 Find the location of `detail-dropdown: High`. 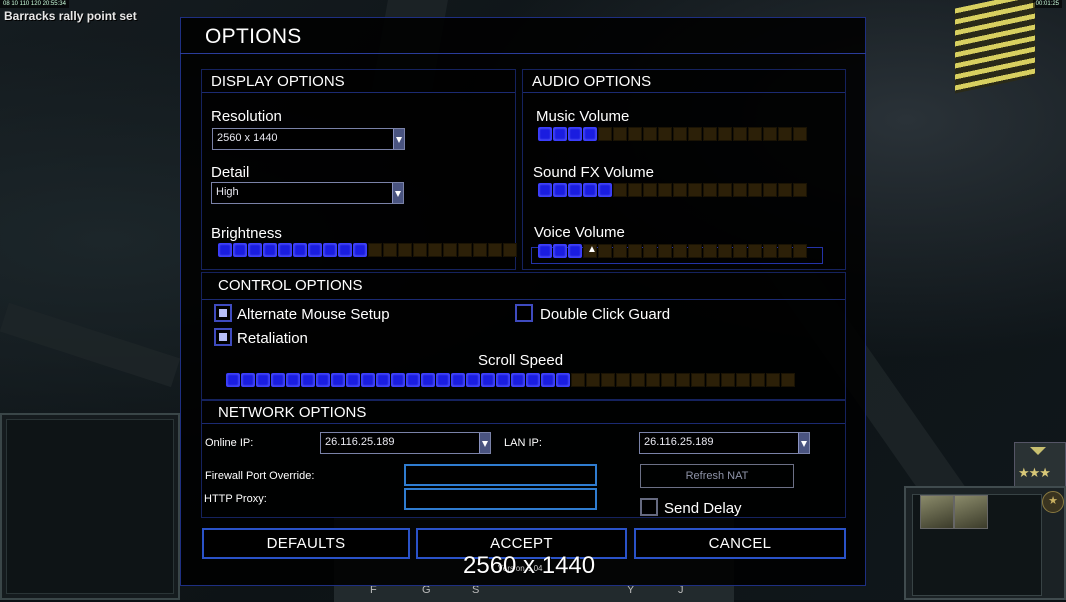

detail-dropdown: High is located at coordinates (307, 193).